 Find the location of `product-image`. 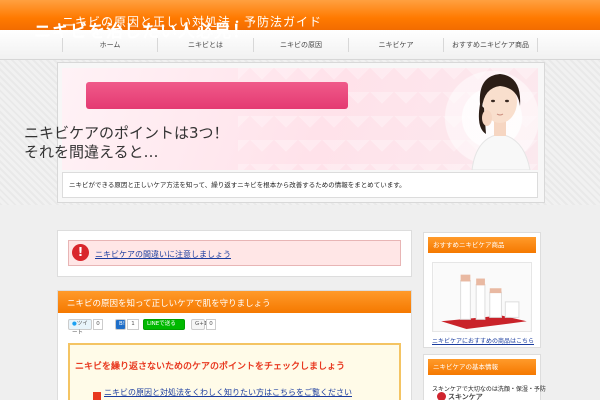

product-image is located at coordinates (482, 297).